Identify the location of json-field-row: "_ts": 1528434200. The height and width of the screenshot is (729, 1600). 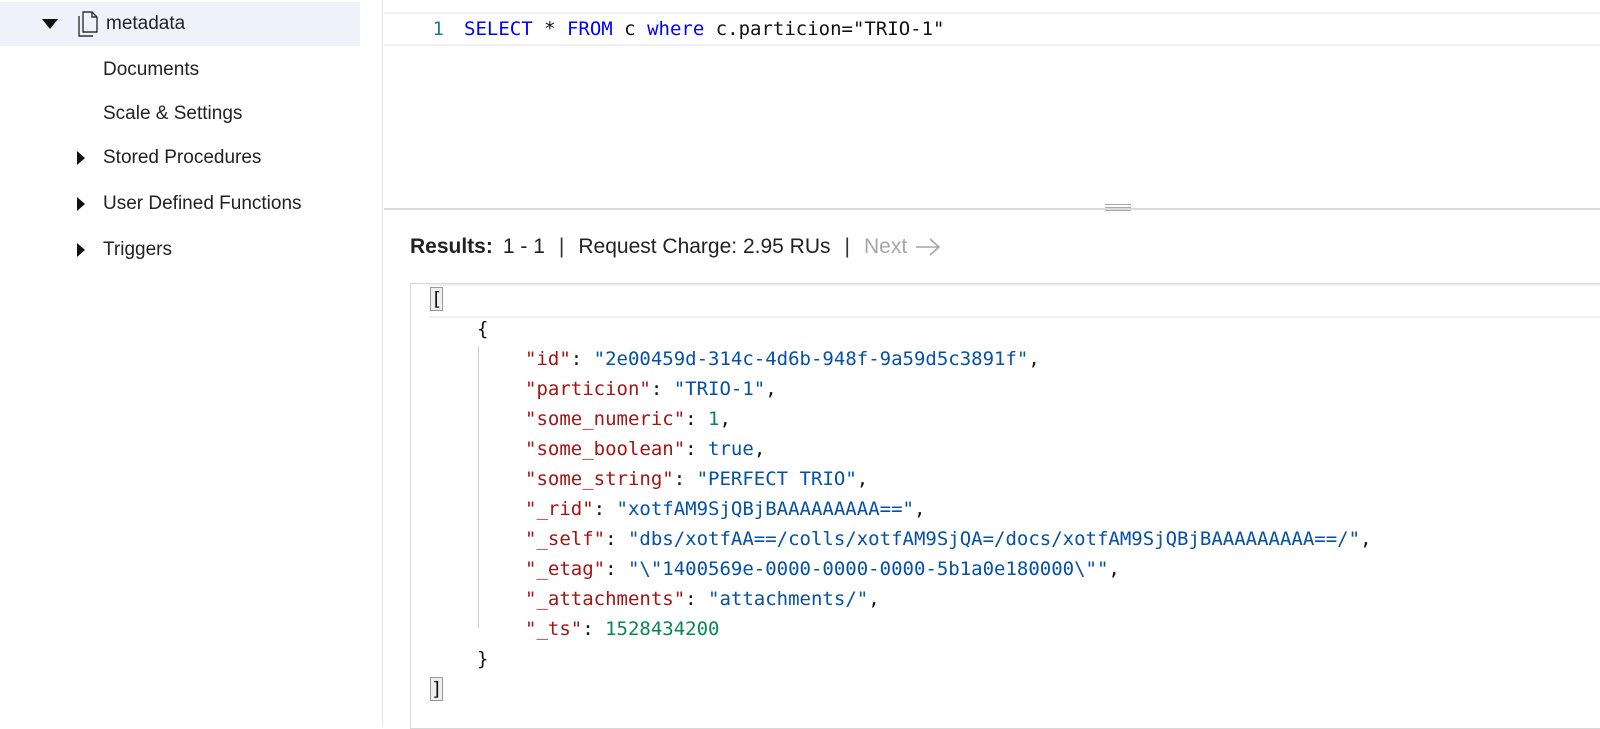
(622, 629).